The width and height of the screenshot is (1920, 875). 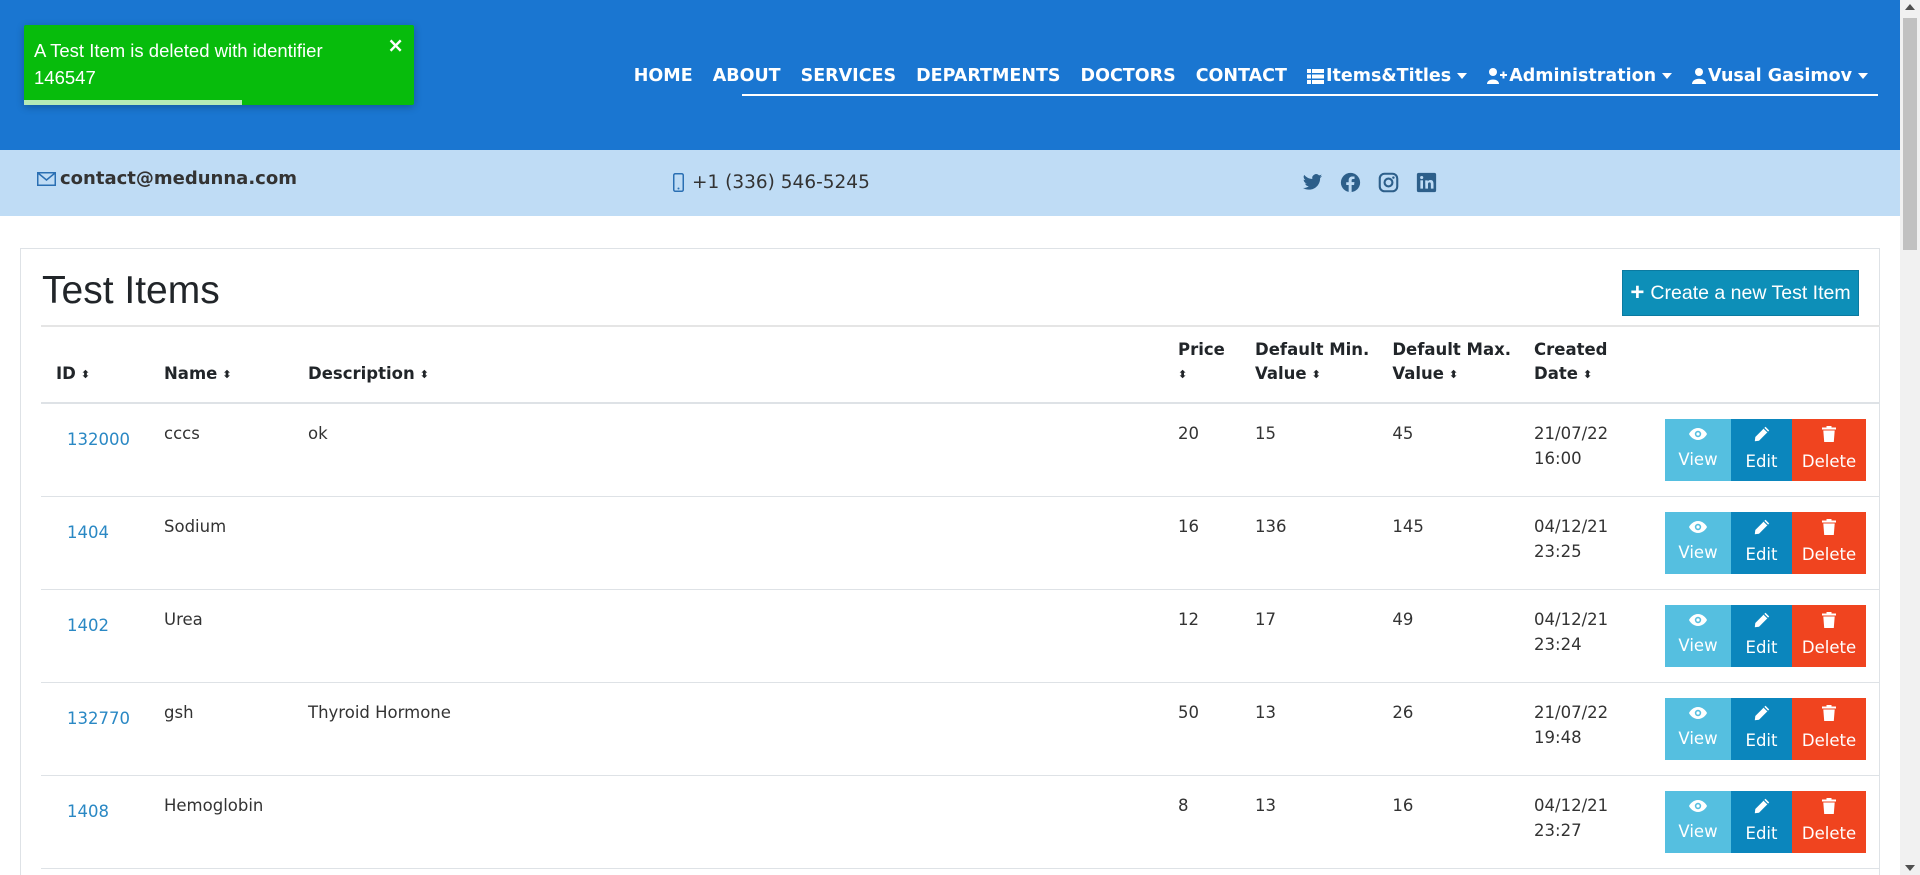 What do you see at coordinates (178, 178) in the screenshot?
I see `contact-email-text: contact@medunna.com` at bounding box center [178, 178].